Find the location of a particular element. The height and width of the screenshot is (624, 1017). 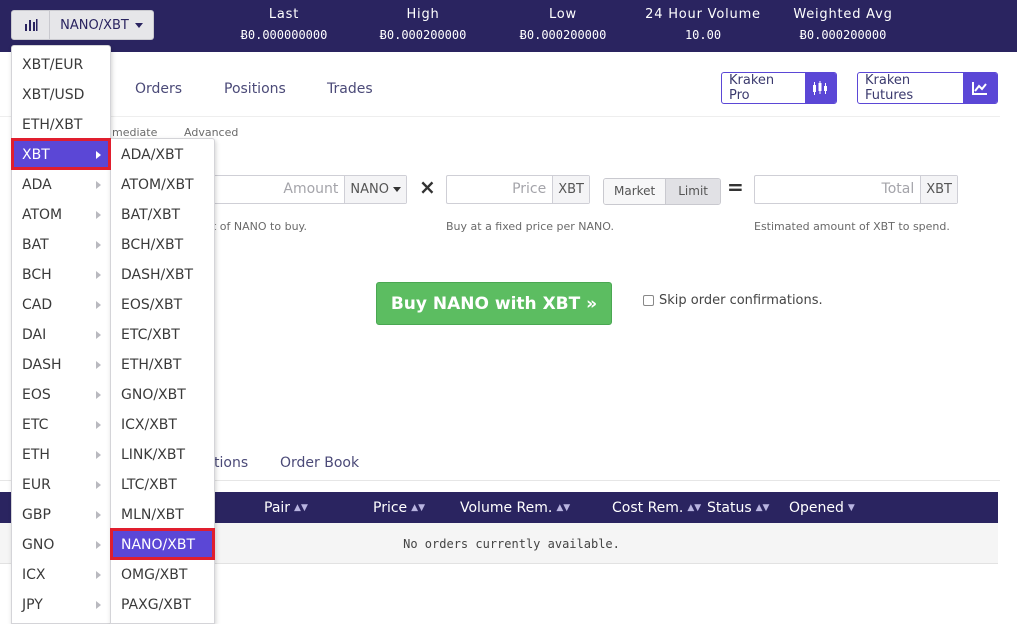

submenu-item-bat-xbt: BAT/XBT is located at coordinates (162, 215).